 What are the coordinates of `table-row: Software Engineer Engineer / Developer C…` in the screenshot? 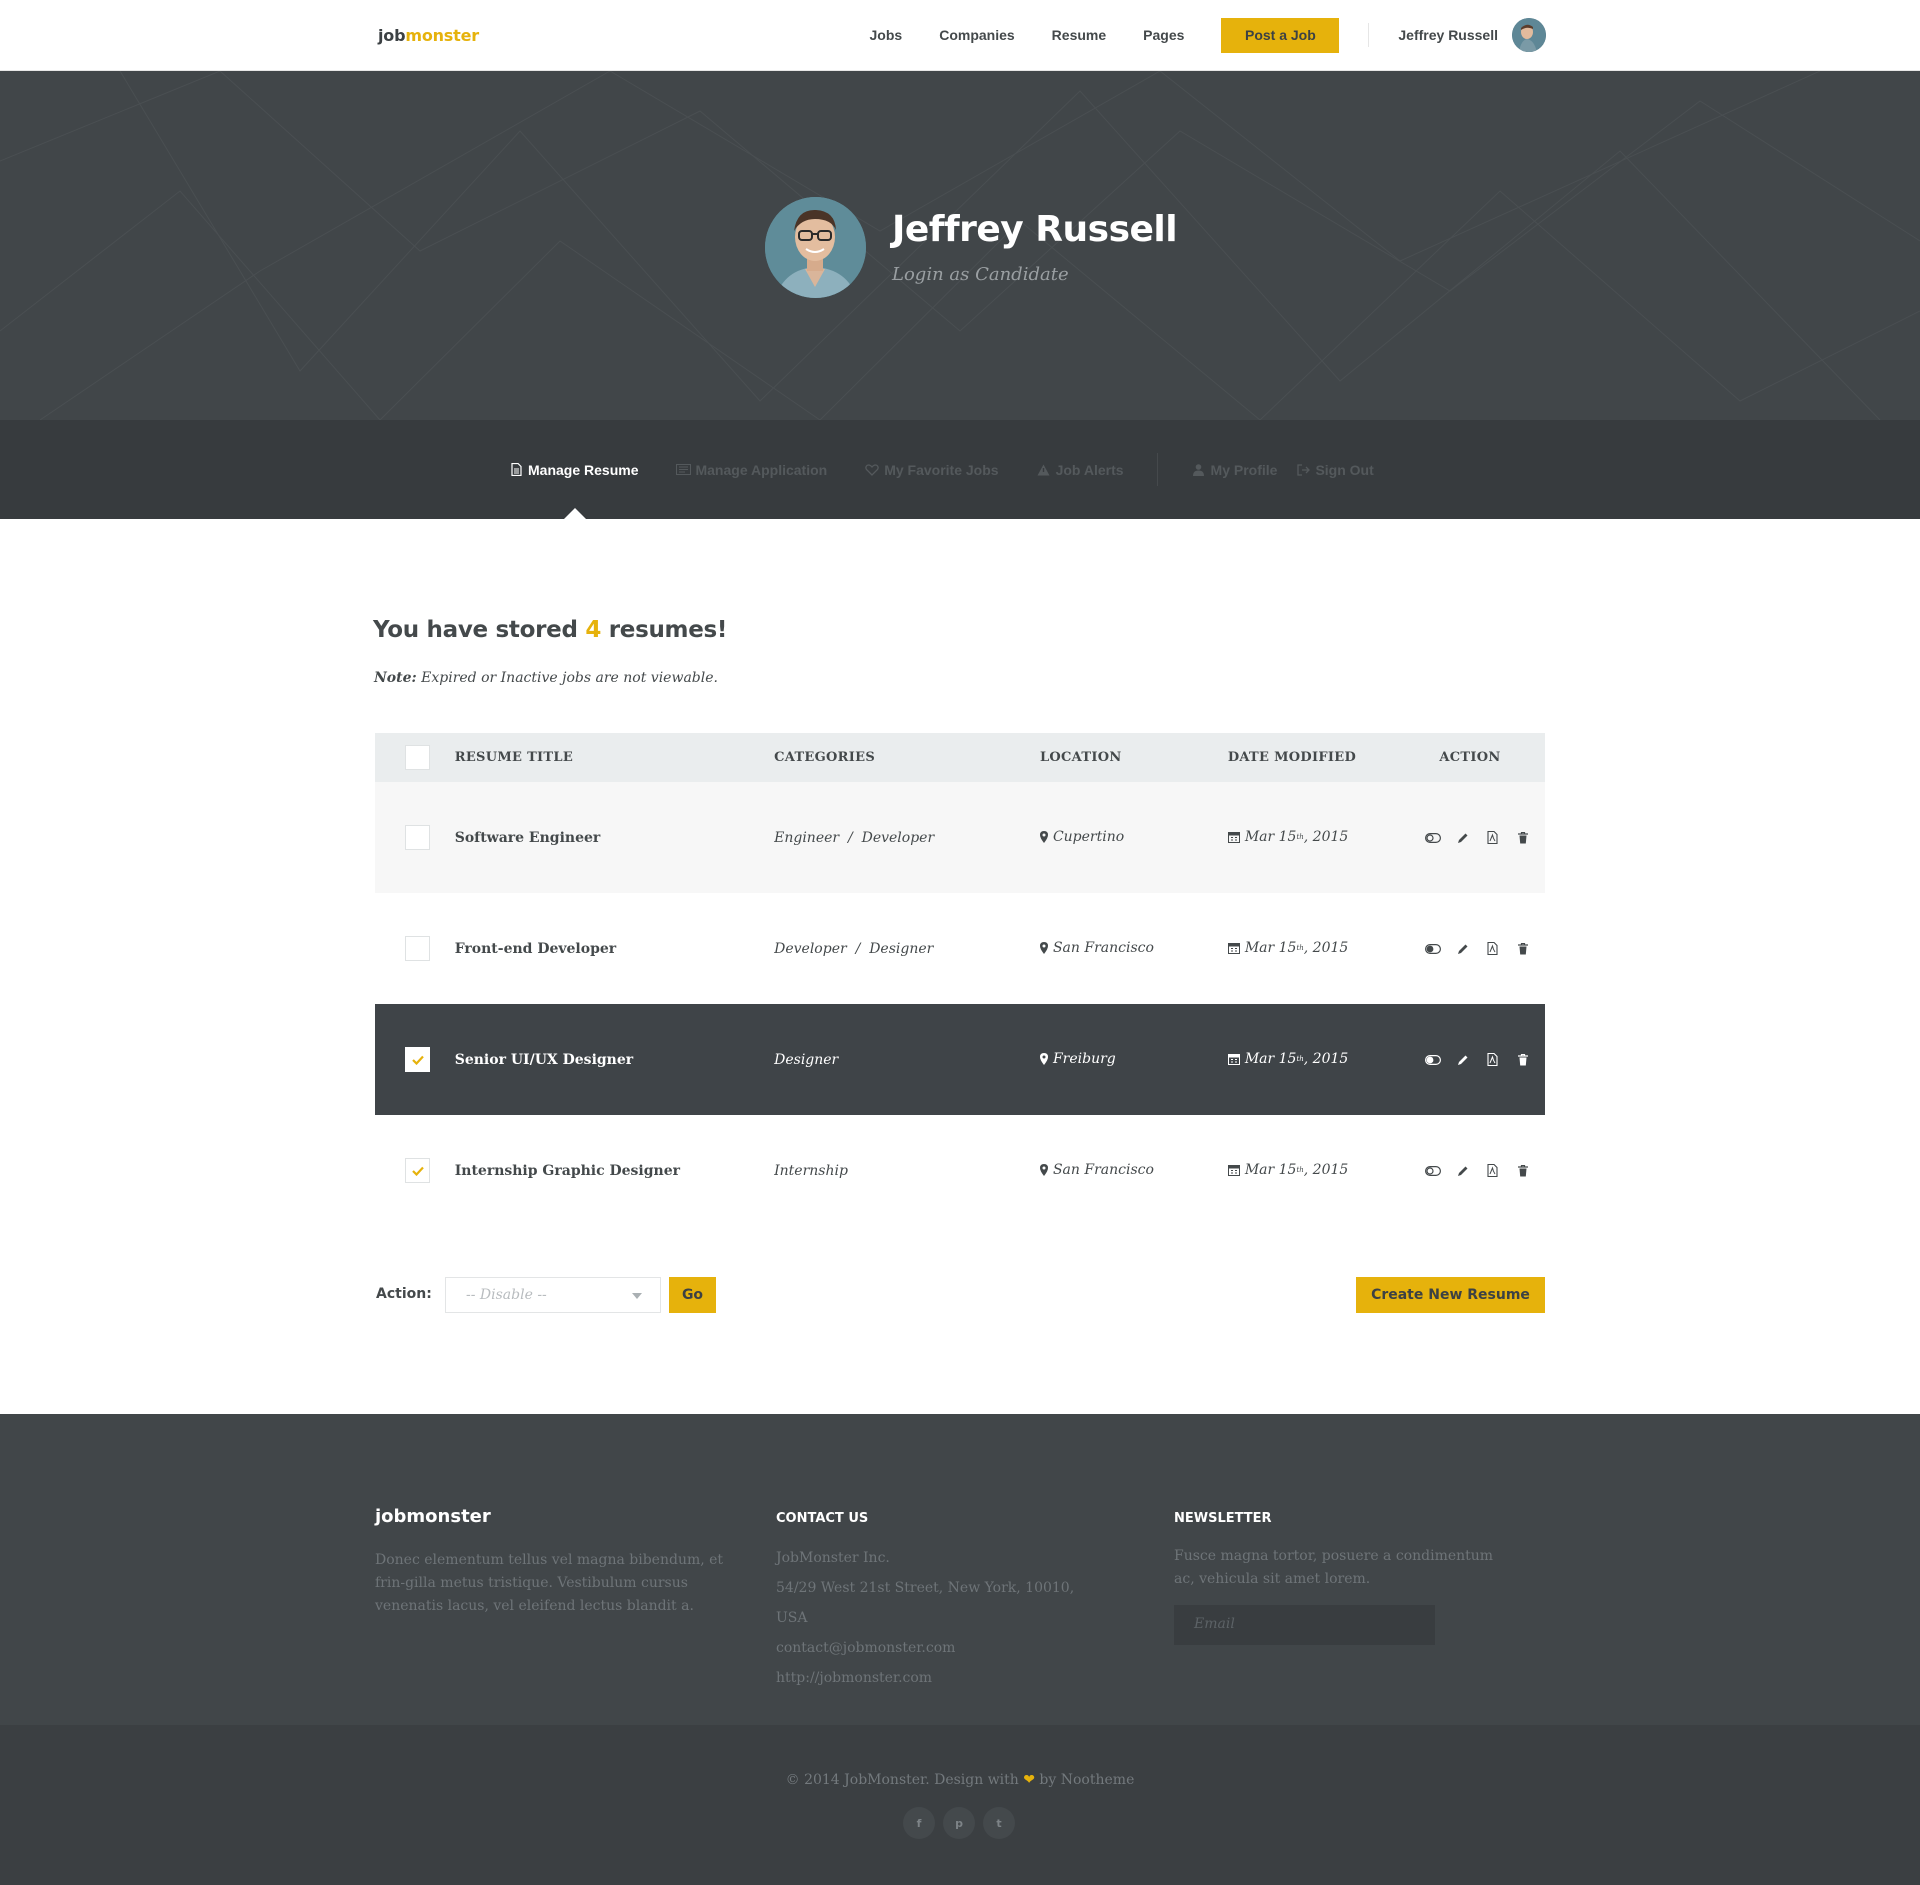 It's located at (960, 837).